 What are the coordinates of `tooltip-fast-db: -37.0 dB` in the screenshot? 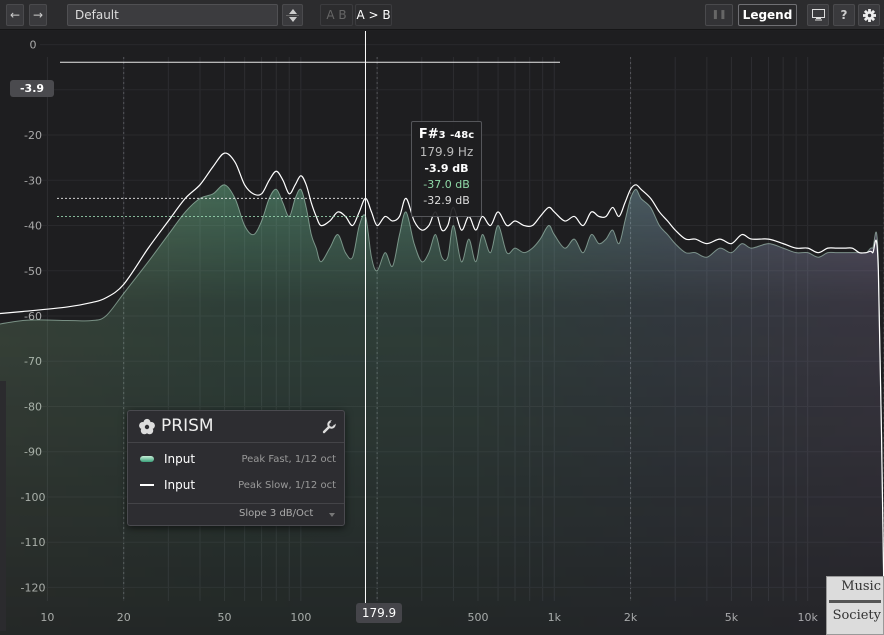 It's located at (446, 184).